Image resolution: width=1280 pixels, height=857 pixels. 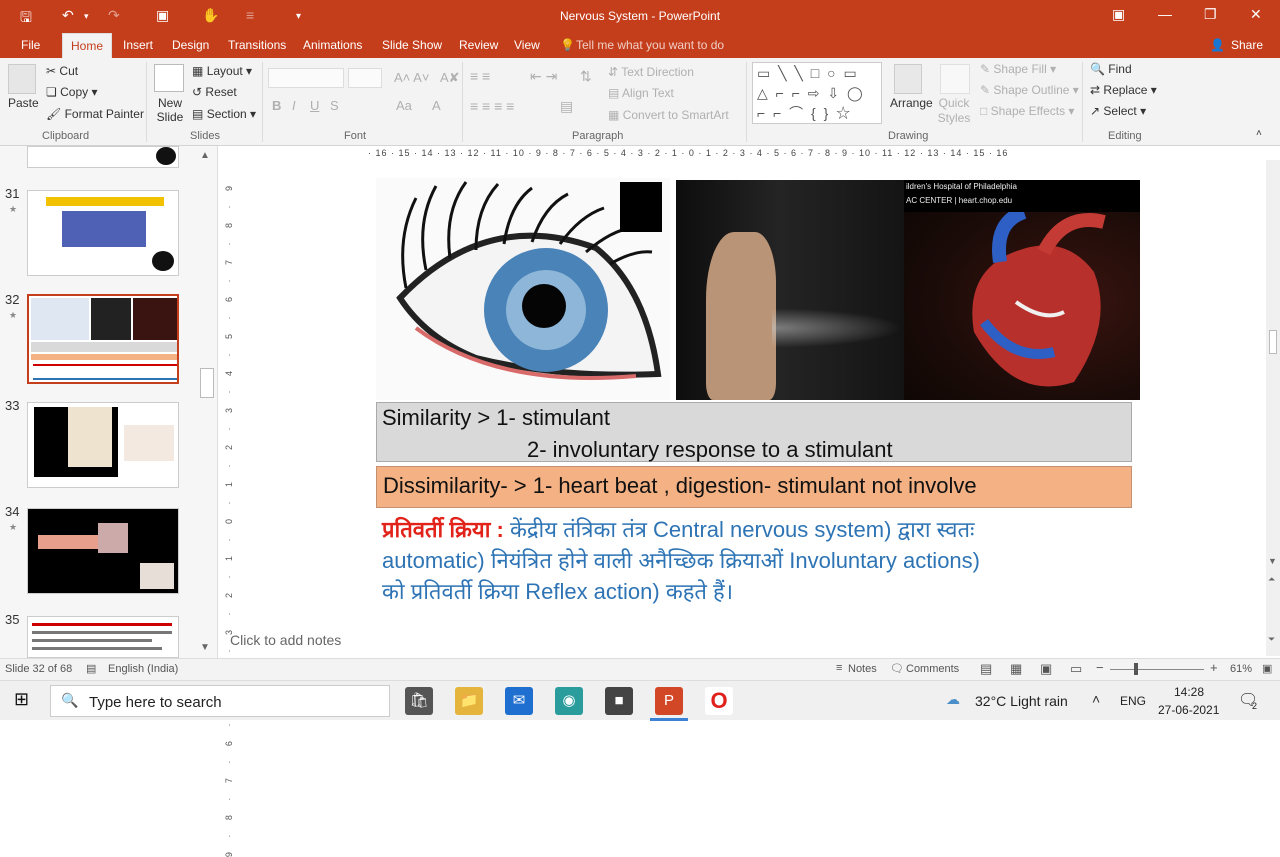 I want to click on tab-review: Review, so click(x=478, y=45).